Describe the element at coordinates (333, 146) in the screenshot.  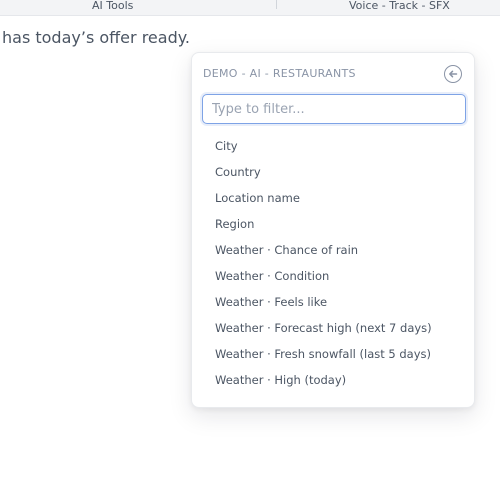
I see `list-item-city: City` at that location.